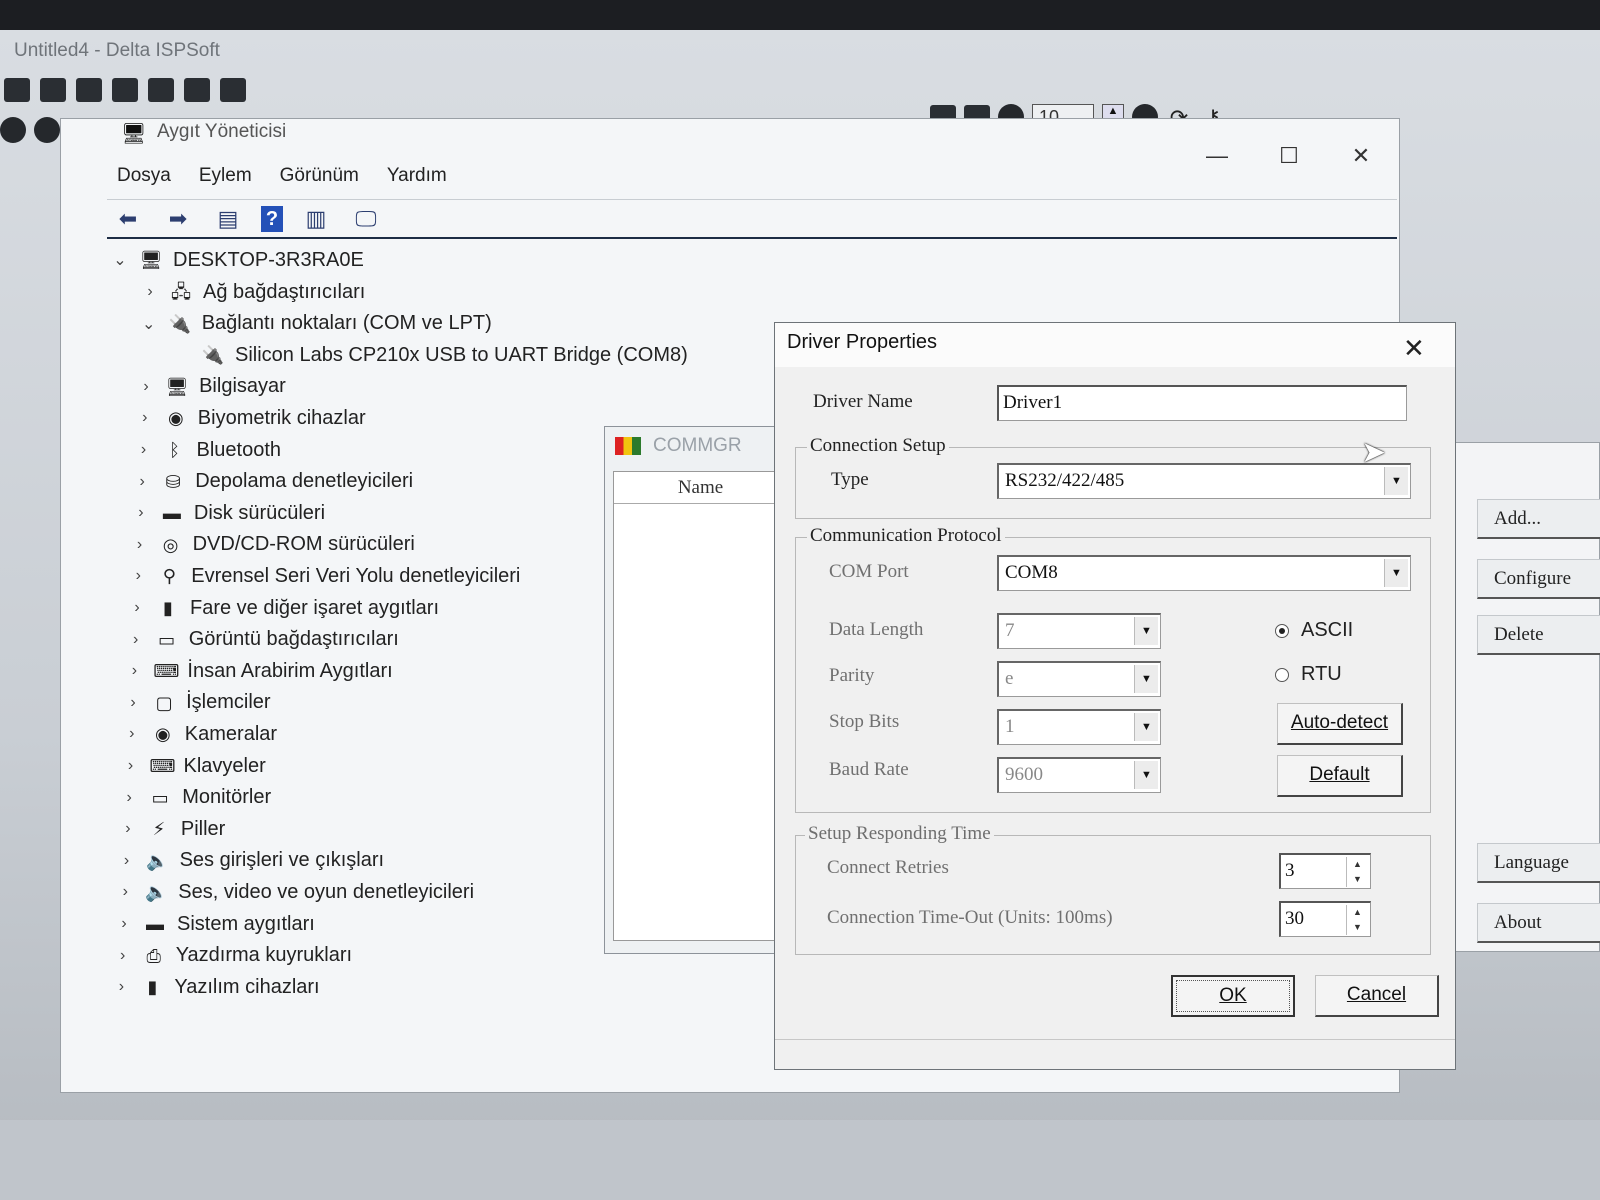 Image resolution: width=1600 pixels, height=1200 pixels. Describe the element at coordinates (211, 387) in the screenshot. I see `tree-category-item: › 🖥 Bilgisayar` at that location.